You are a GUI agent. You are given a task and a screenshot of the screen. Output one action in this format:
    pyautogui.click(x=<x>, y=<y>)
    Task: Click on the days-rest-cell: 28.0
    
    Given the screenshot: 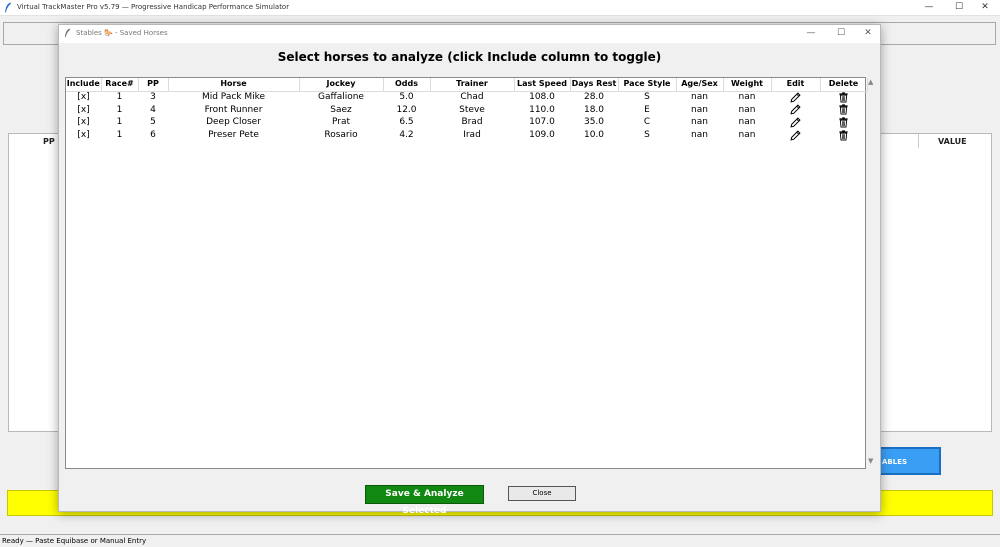 What is the action you would take?
    pyautogui.click(x=594, y=97)
    